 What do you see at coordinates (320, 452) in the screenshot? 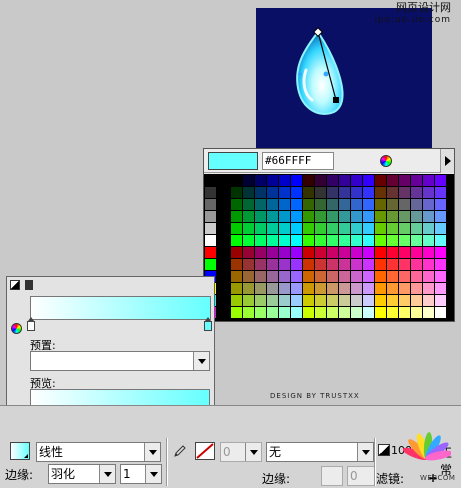
I see `stroke-style-dropdown: 无` at bounding box center [320, 452].